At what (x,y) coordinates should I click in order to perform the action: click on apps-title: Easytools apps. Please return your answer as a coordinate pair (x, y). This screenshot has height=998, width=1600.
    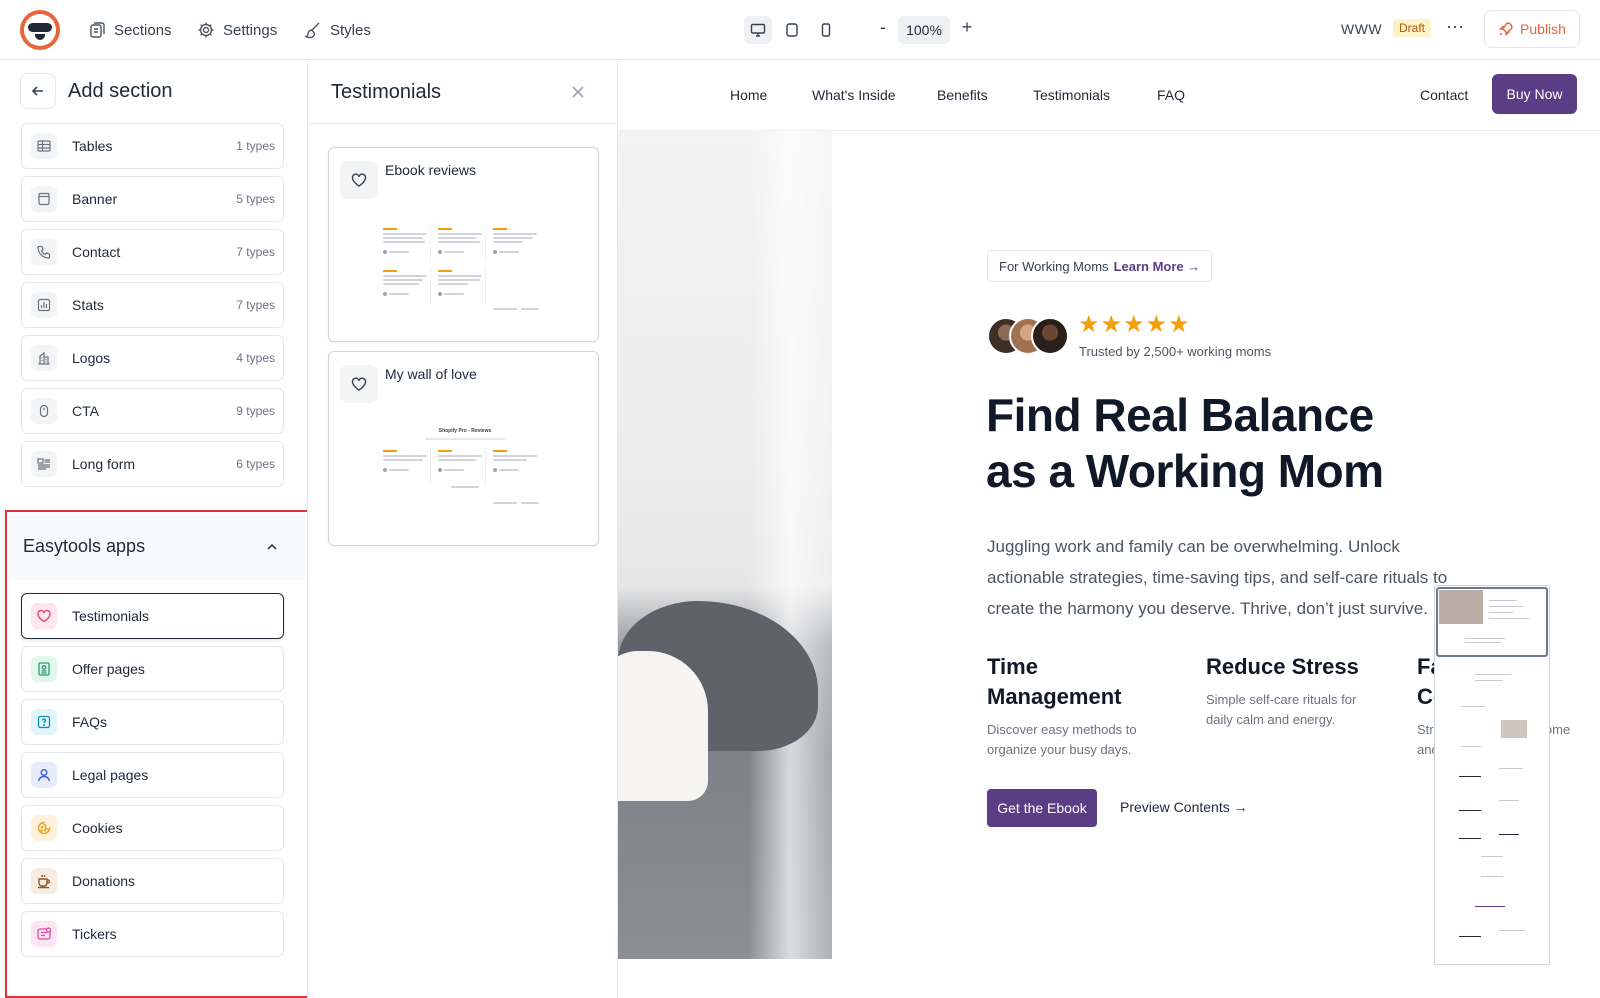
    Looking at the image, I should click on (84, 546).